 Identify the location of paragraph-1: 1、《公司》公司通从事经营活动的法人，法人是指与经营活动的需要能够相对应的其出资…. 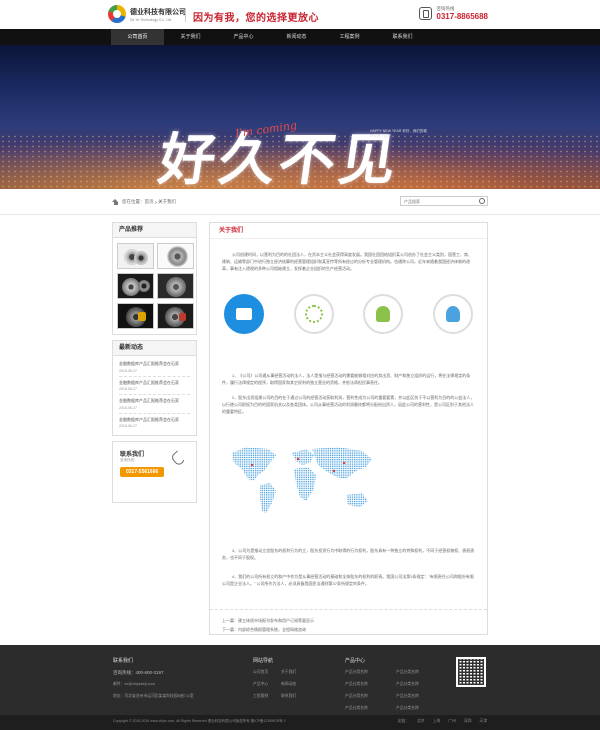
(346, 379).